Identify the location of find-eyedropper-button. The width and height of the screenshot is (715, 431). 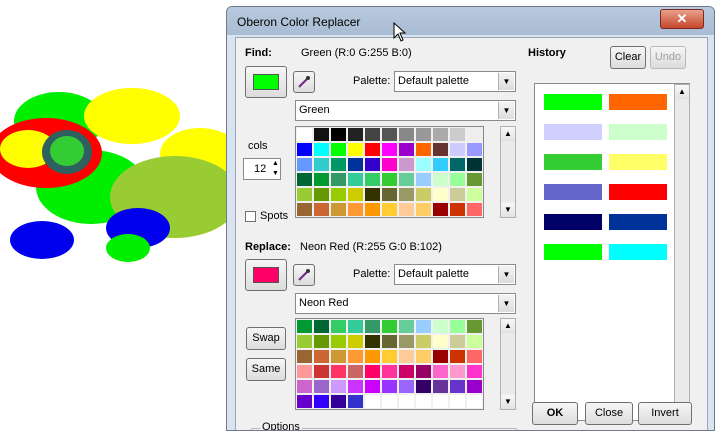
(304, 82).